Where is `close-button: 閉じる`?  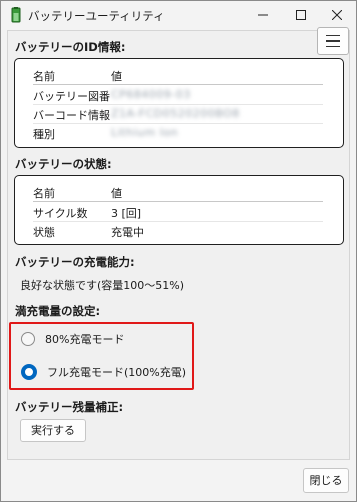 close-button: 閉じる is located at coordinates (326, 480).